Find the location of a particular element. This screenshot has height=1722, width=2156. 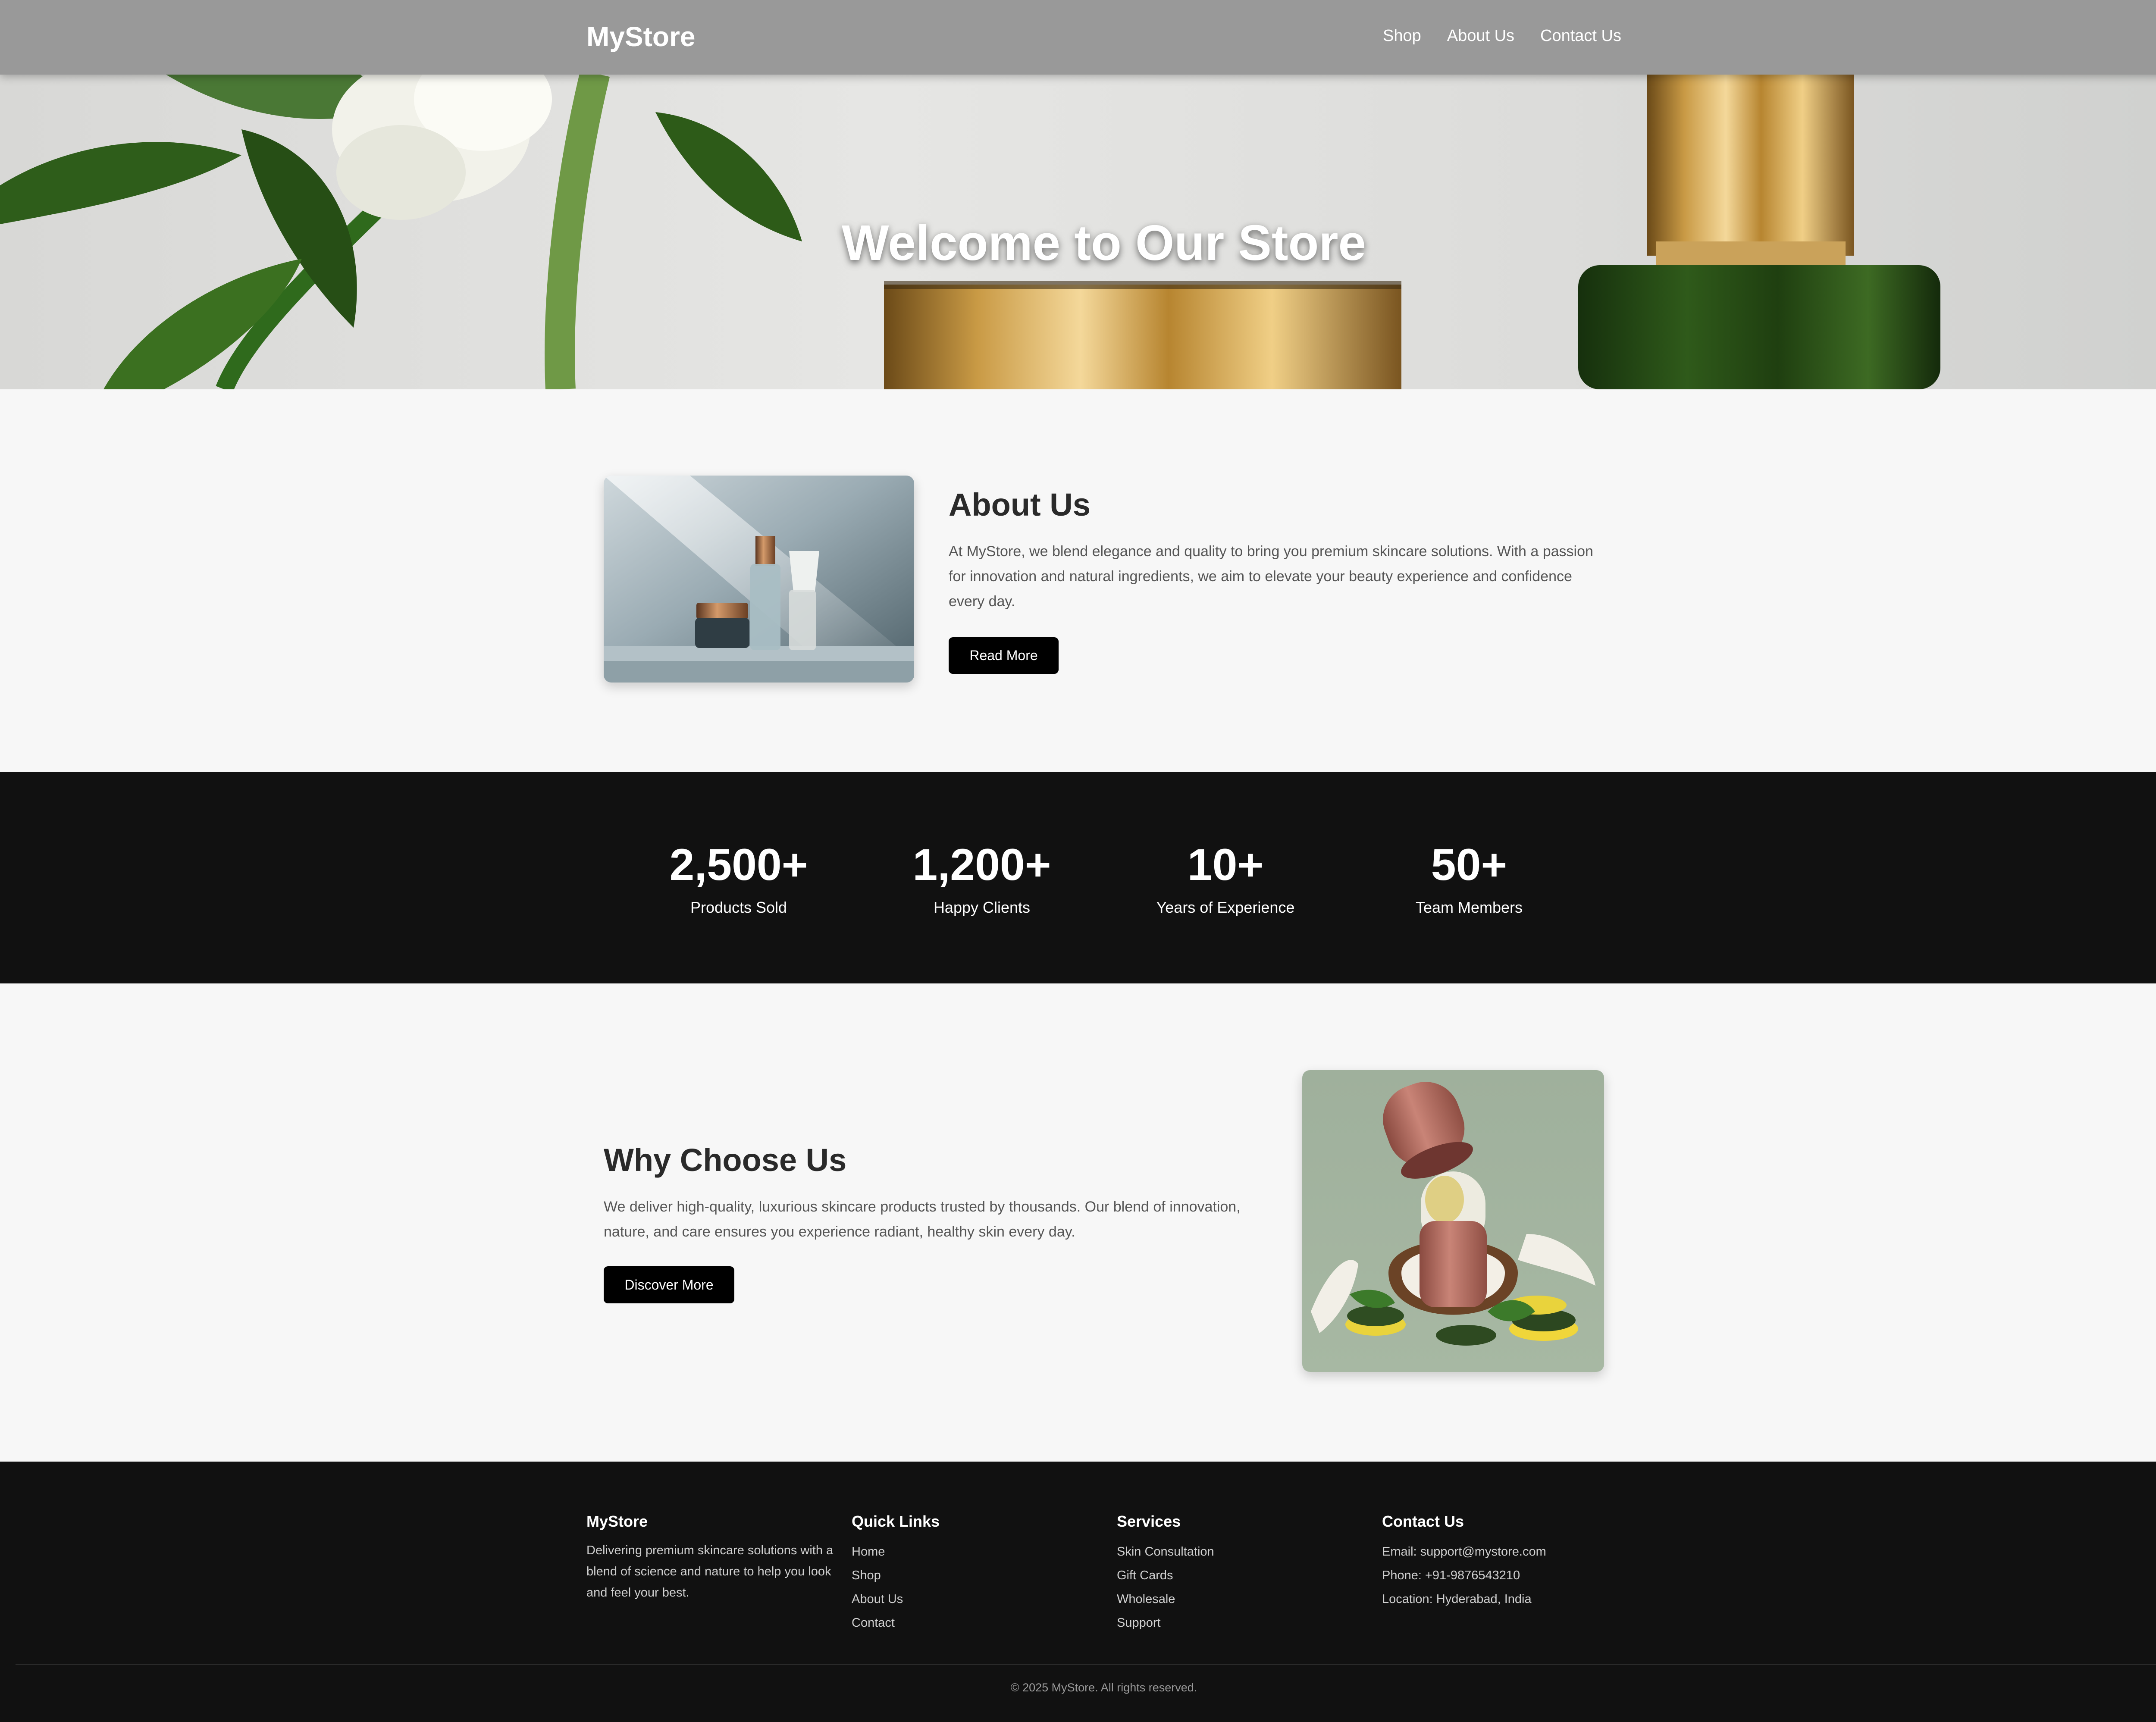

hero-title: Welcome to Our Store is located at coordinates (1103, 242).